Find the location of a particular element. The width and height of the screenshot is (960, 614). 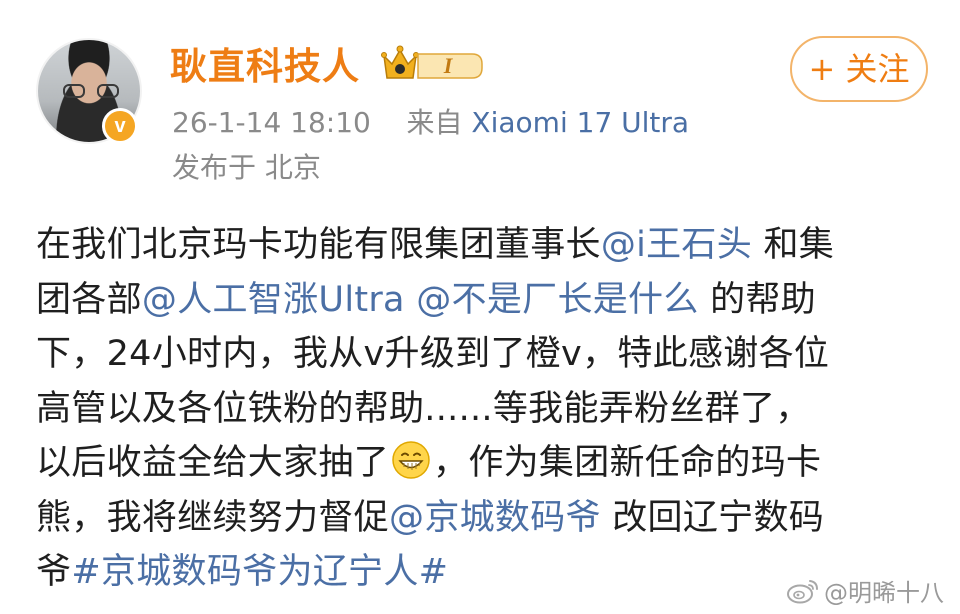

post-text: 改回辽宁数码 is located at coordinates (712, 517).